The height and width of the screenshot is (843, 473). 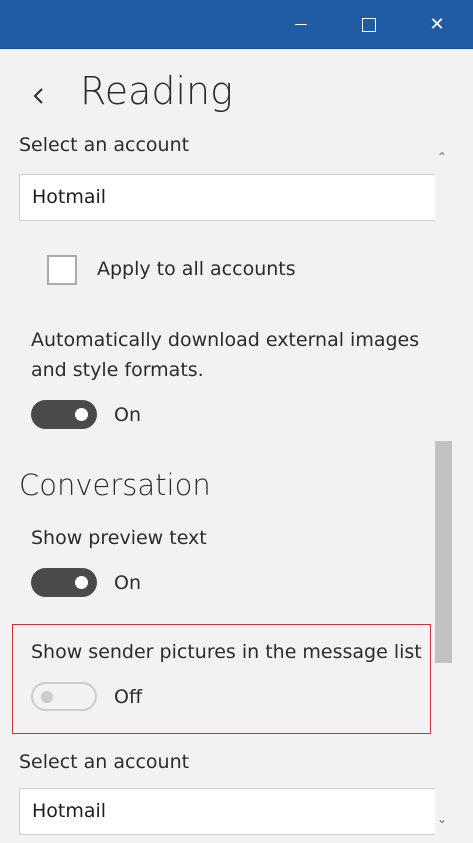 I want to click on apply-all-label: Apply to all accounts, so click(x=196, y=269).